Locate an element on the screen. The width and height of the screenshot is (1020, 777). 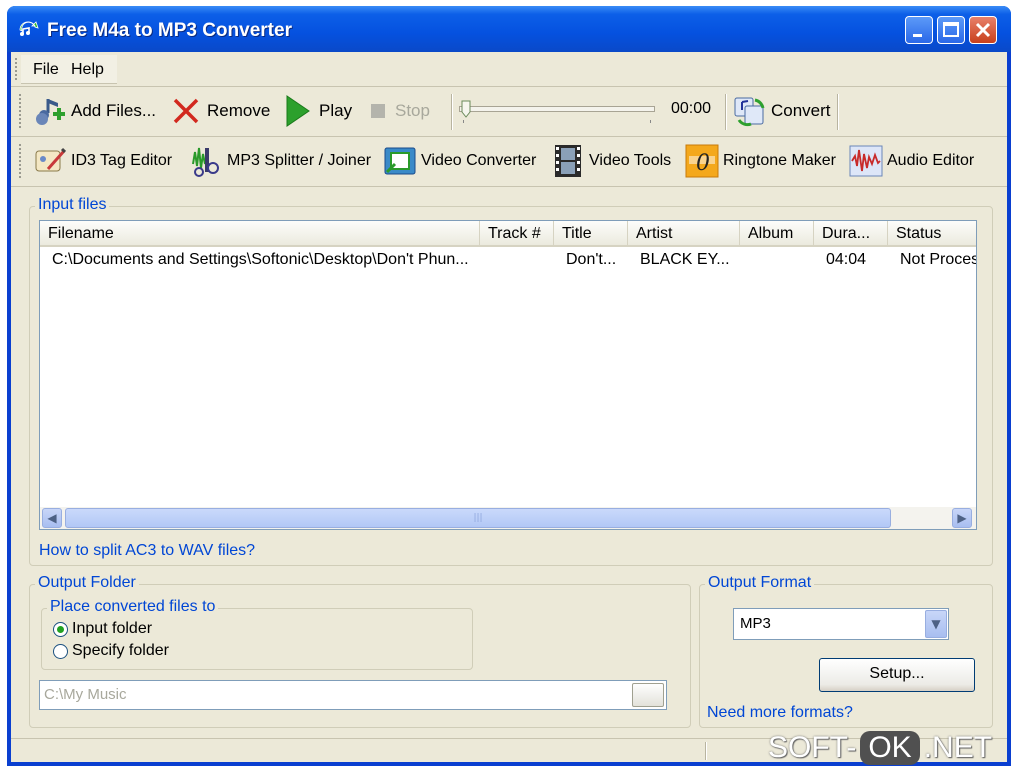
video-tools-button: Video Tools is located at coordinates (611, 161).